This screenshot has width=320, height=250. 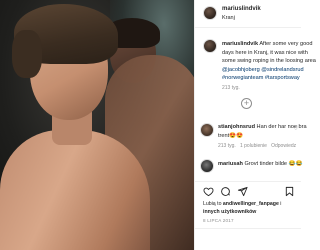 I want to click on post-header: mariuslindvik Kranj, so click(x=248, y=14).